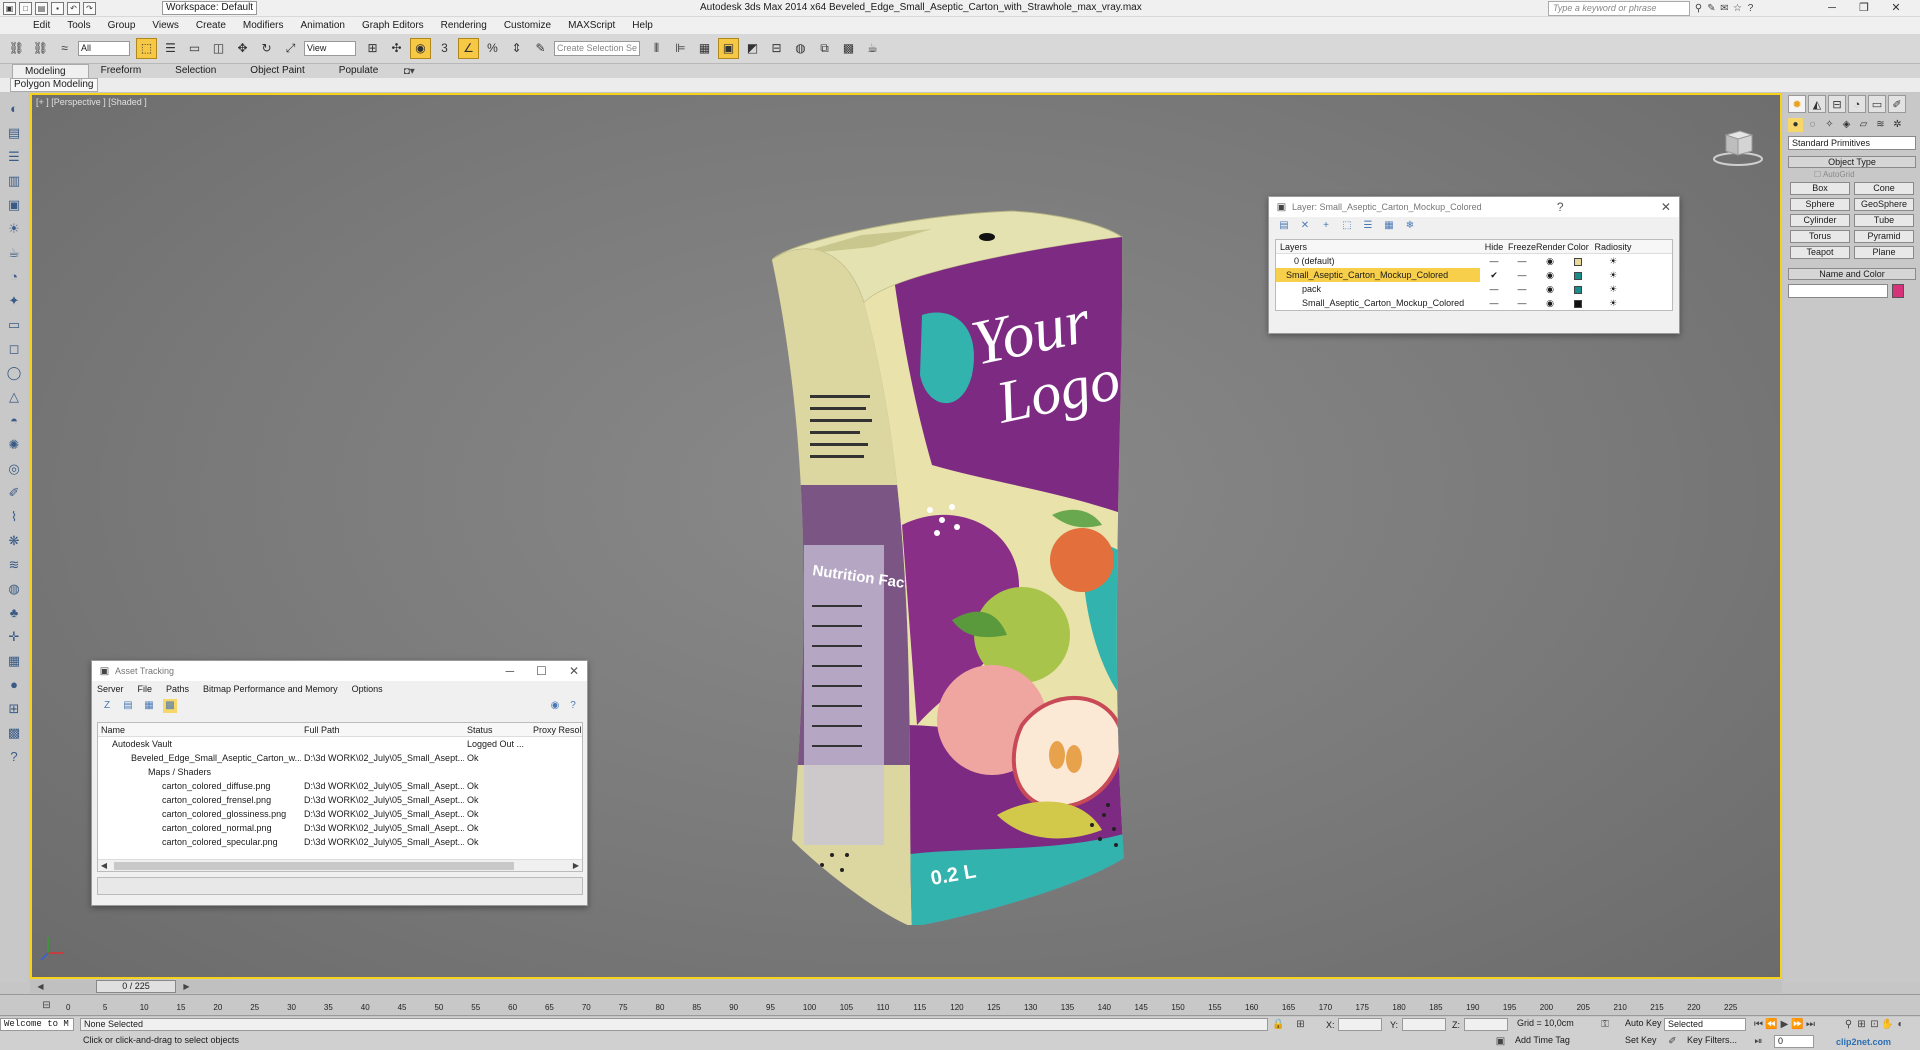 The image size is (1920, 1050). I want to click on menu-graph-editors: Graph Editors, so click(393, 25).